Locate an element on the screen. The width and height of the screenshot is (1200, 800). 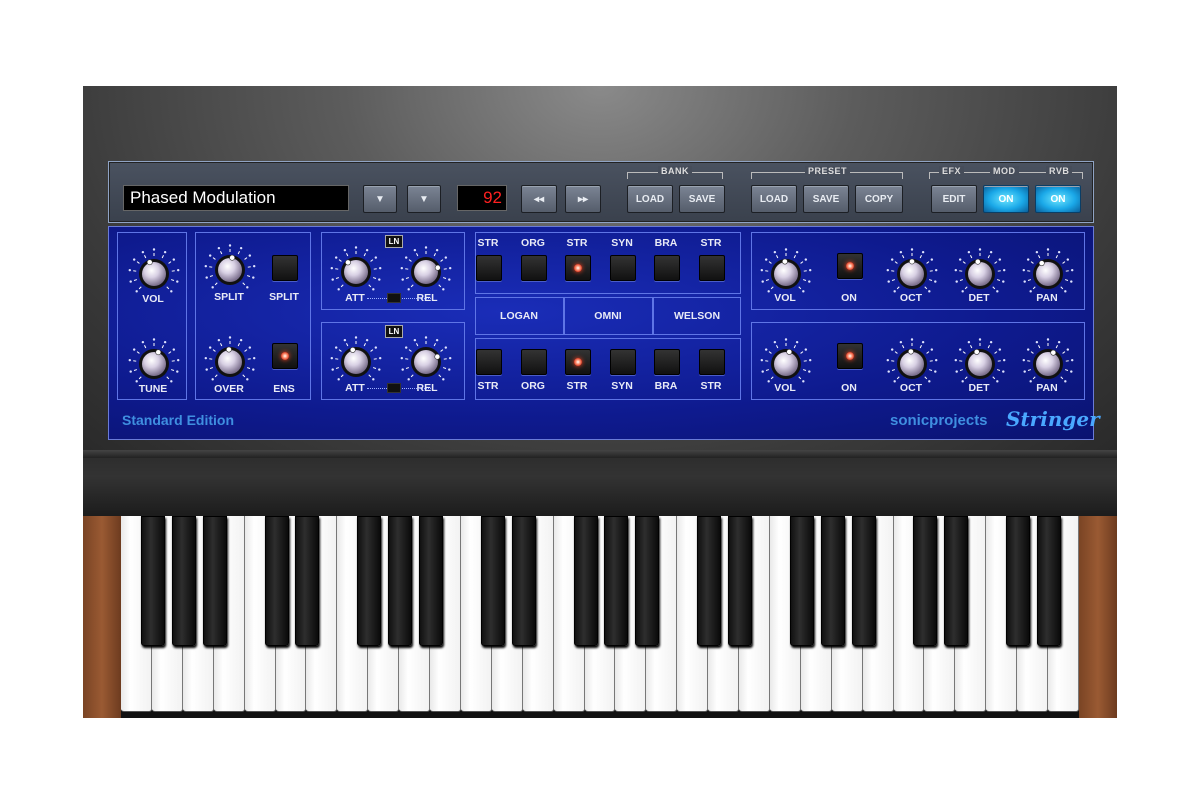
bank-down-button: ▼ is located at coordinates (424, 199).